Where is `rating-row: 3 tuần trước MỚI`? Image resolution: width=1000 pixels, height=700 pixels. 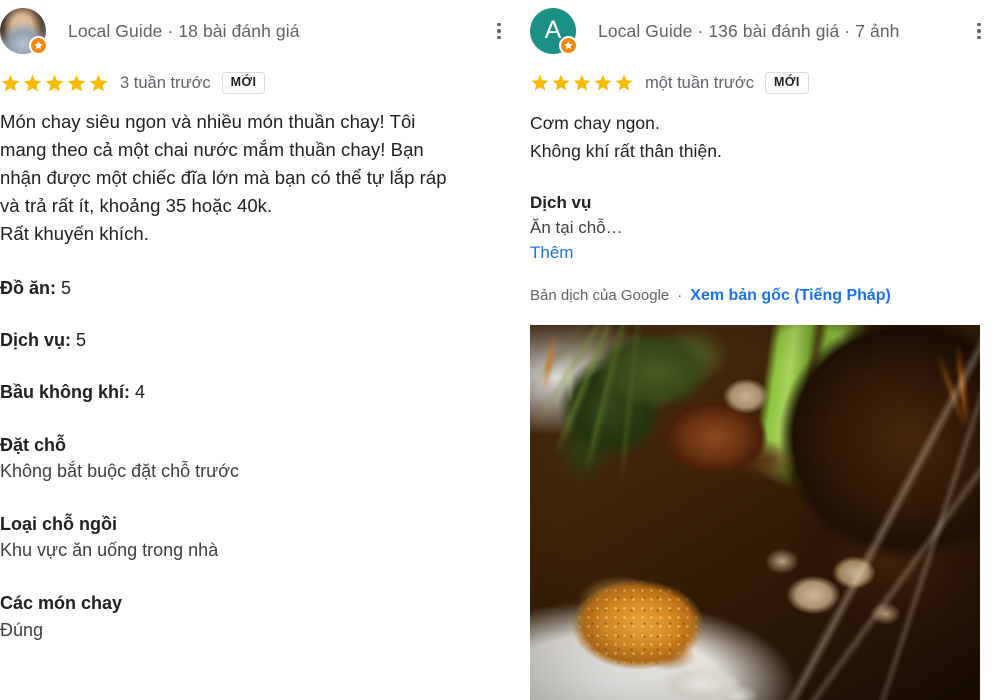 rating-row: 3 tuần trước MỚI is located at coordinates (260, 83).